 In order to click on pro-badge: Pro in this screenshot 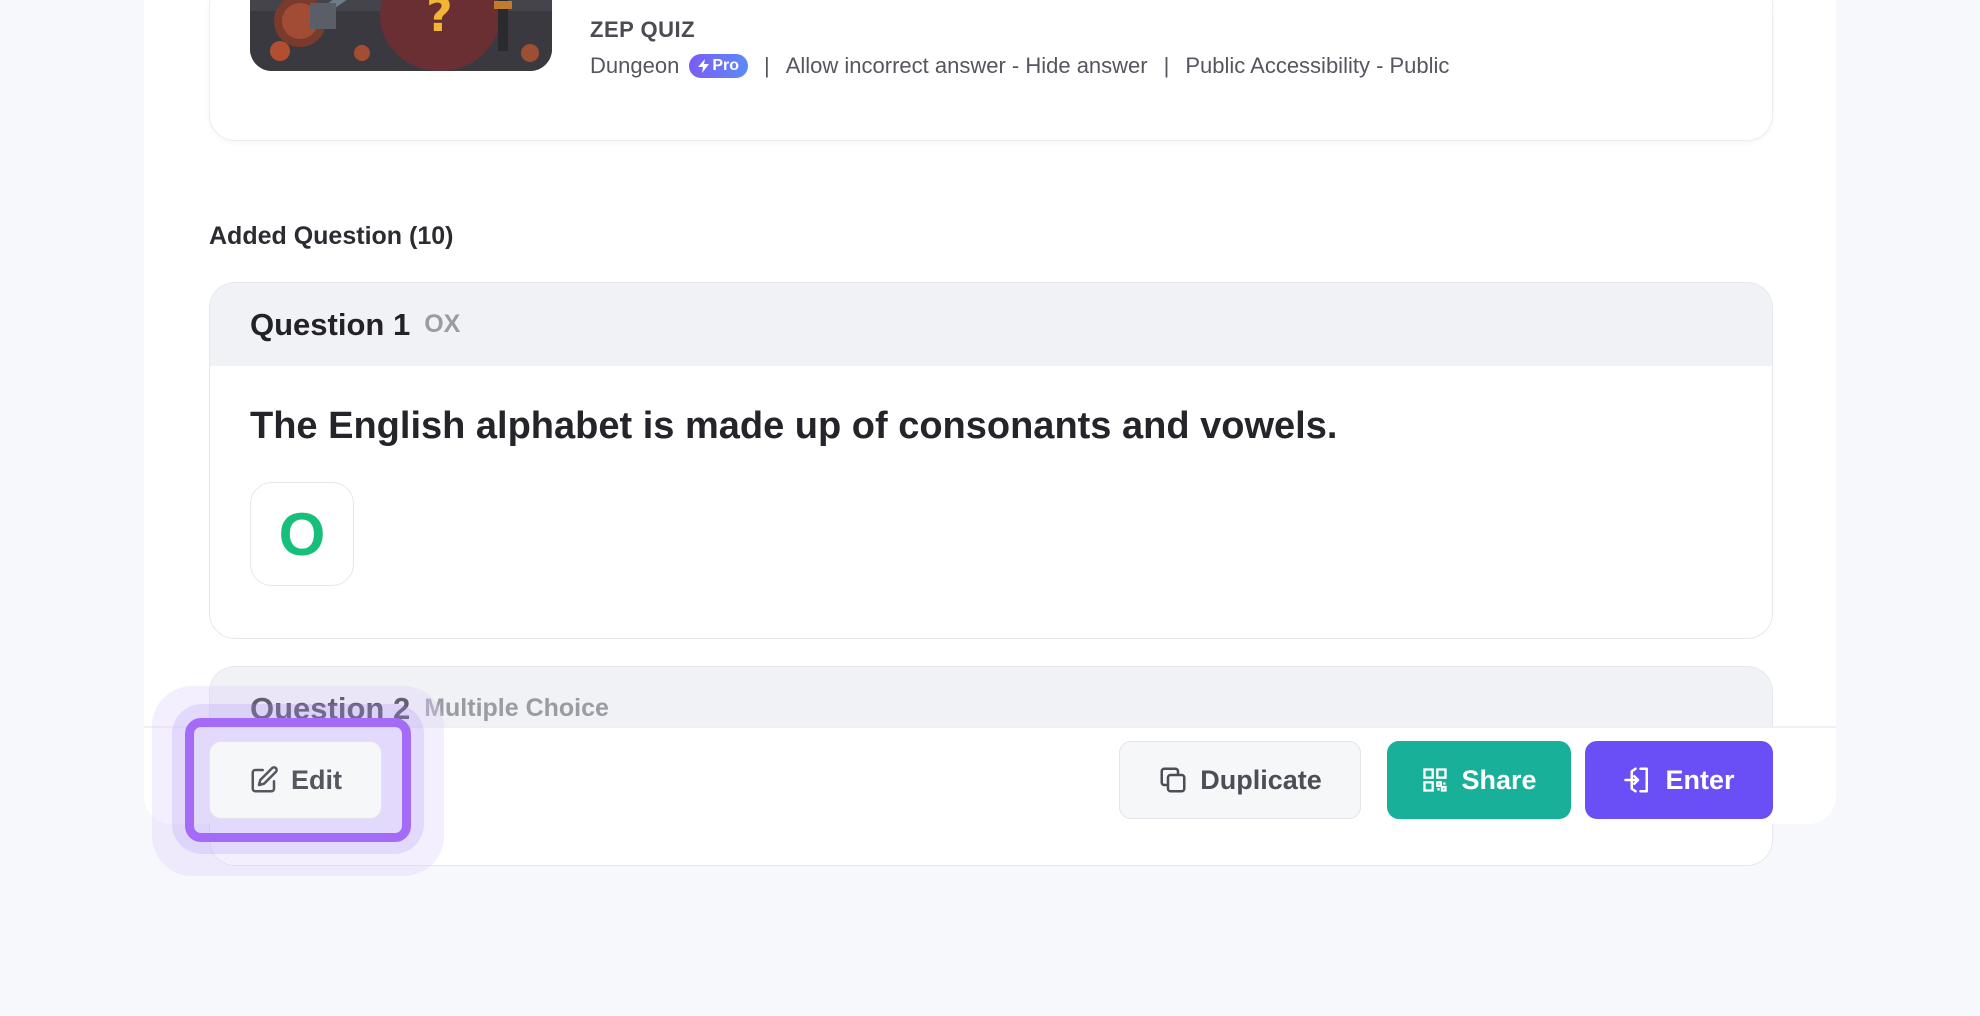, I will do `click(718, 66)`.